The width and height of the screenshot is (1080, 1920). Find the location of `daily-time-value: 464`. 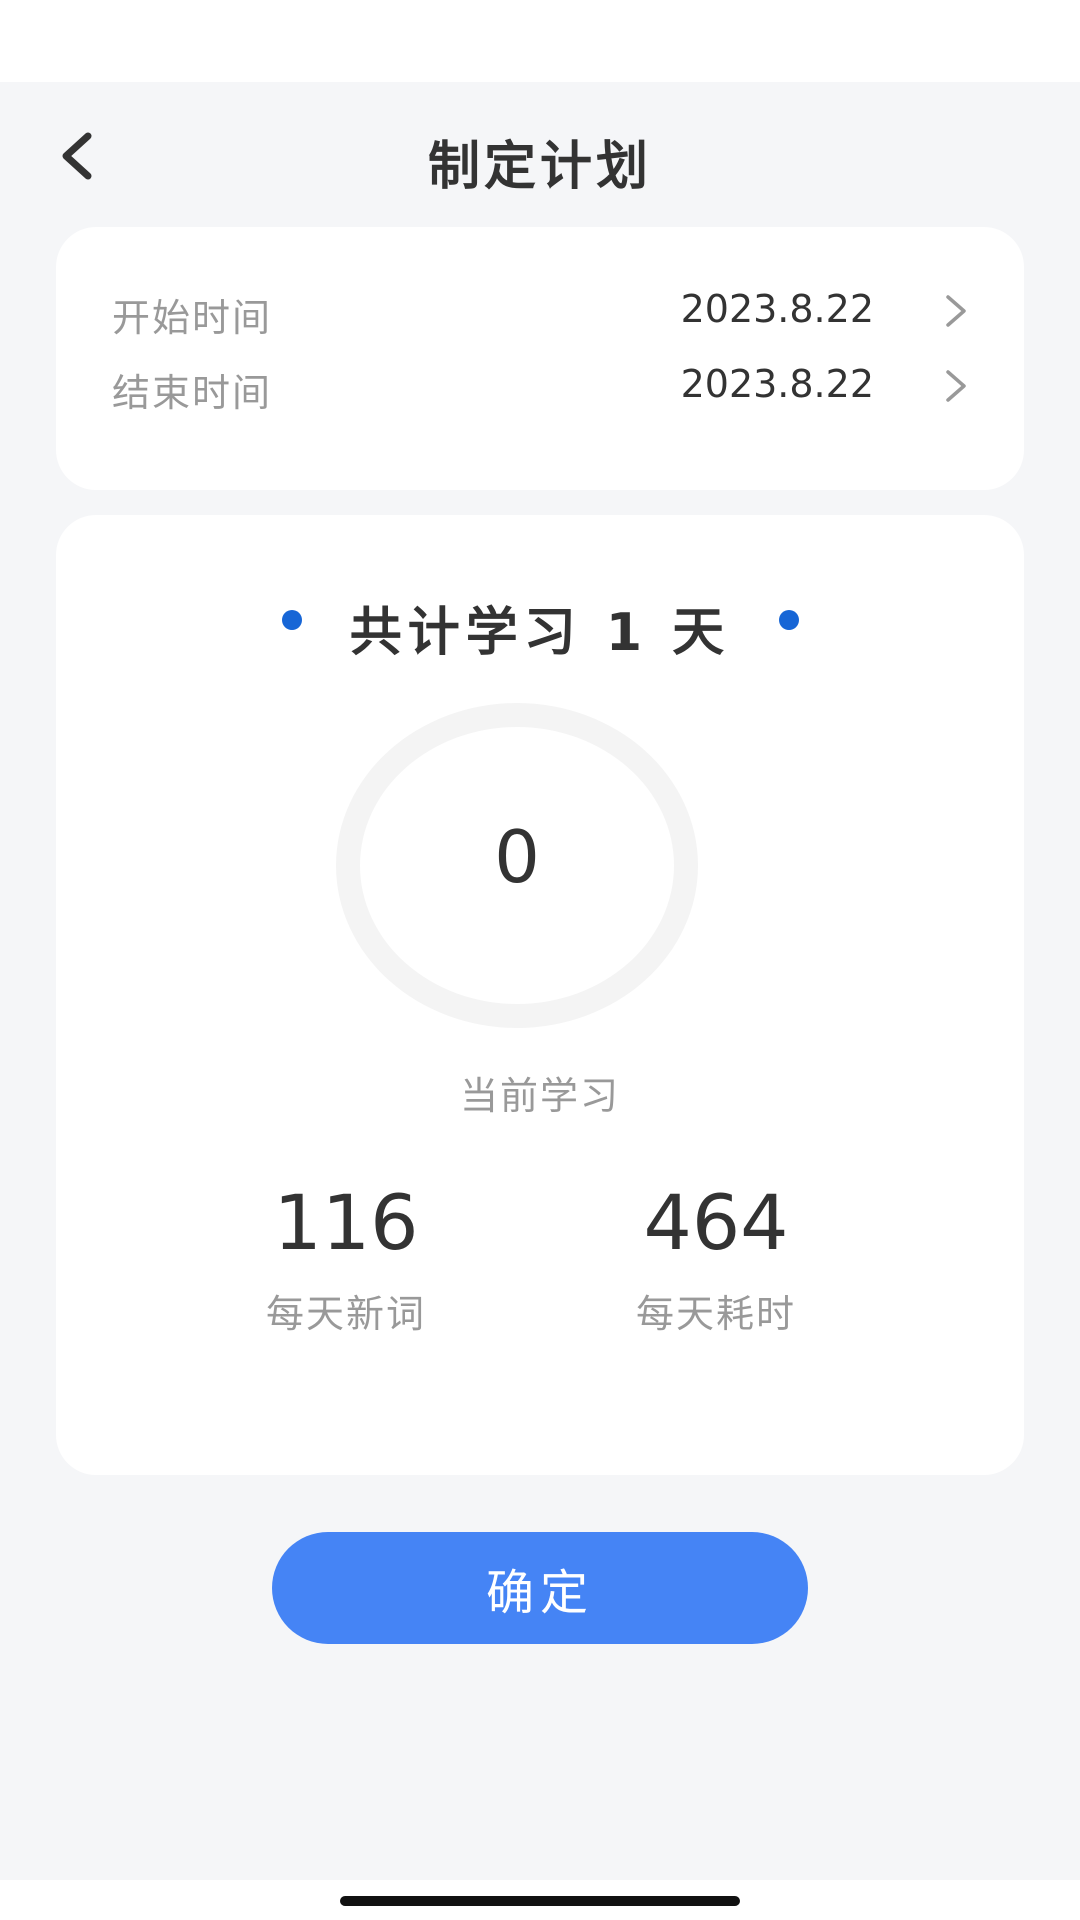

daily-time-value: 464 is located at coordinates (716, 1222).